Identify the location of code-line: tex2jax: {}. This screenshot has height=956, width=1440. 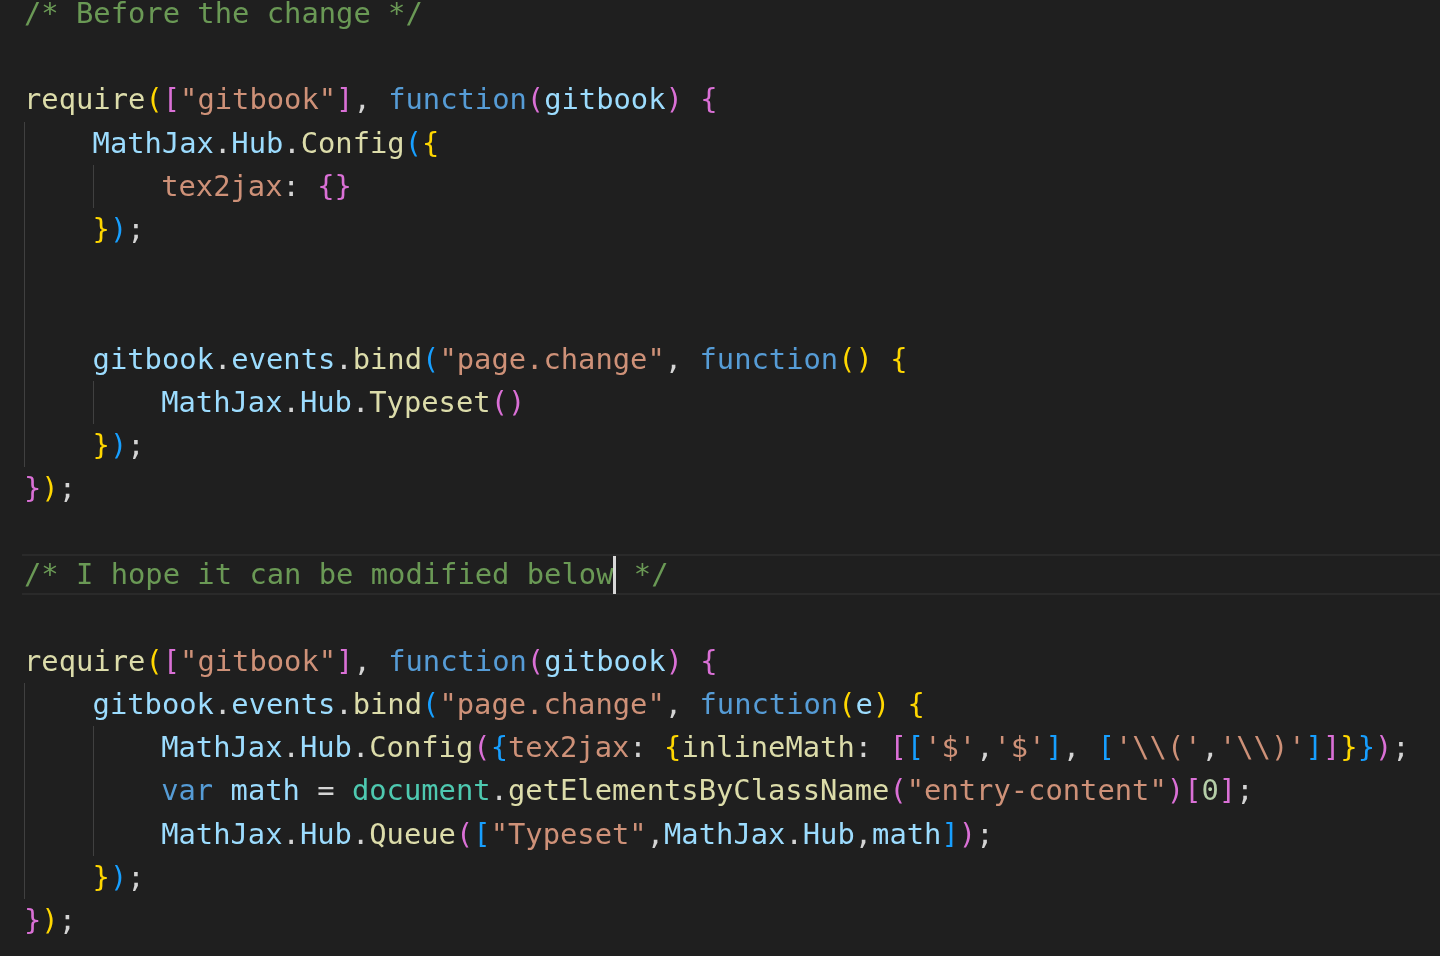
(256, 186).